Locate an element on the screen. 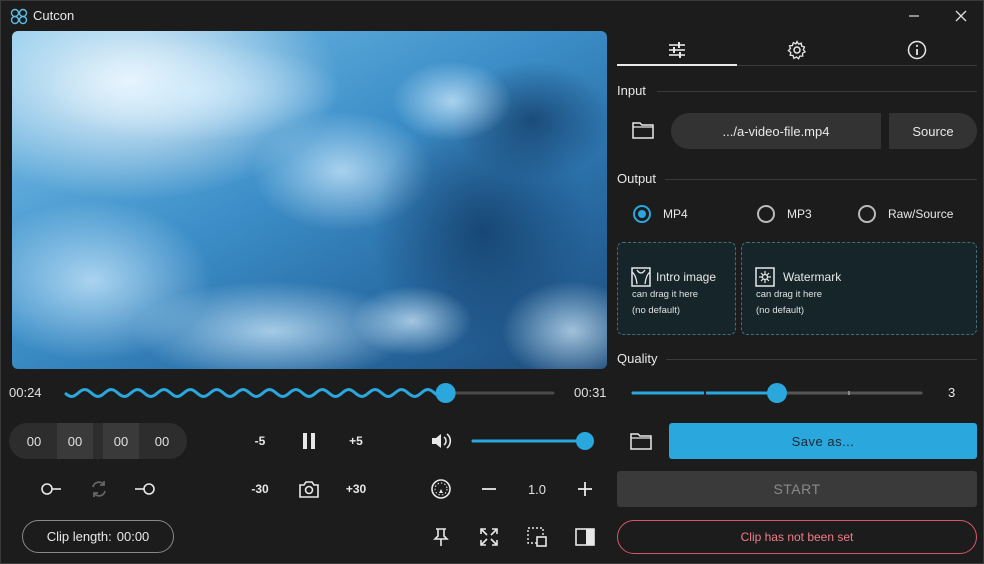 The image size is (984, 564). current-time: 00:24 is located at coordinates (25, 392).